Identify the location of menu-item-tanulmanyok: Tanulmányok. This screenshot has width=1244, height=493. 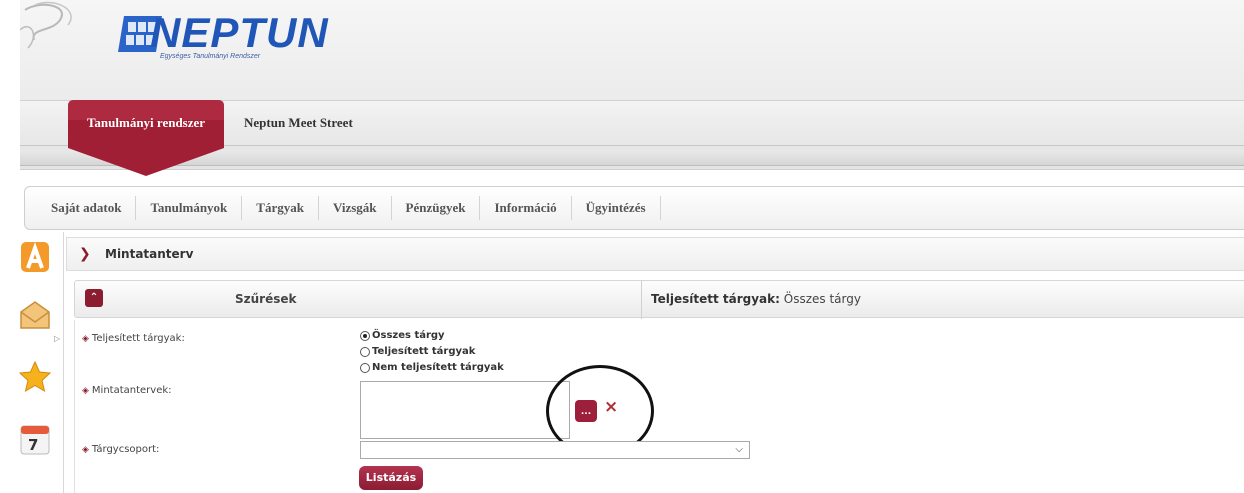
(189, 208).